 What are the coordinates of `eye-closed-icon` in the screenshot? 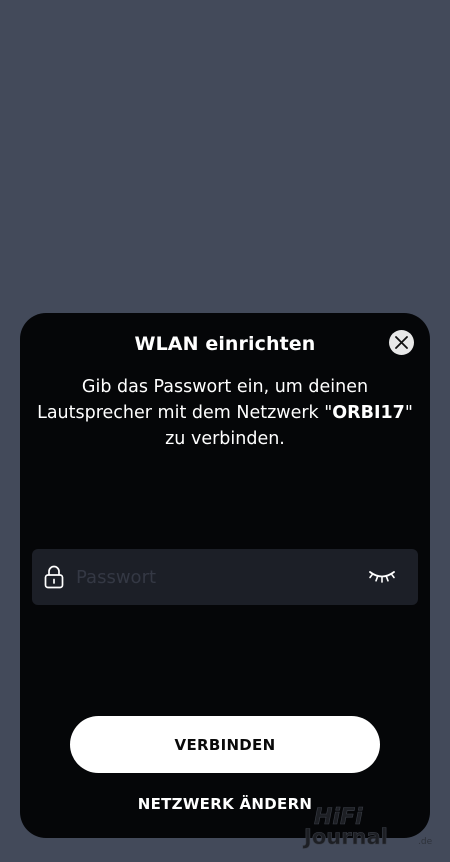 It's located at (382, 577).